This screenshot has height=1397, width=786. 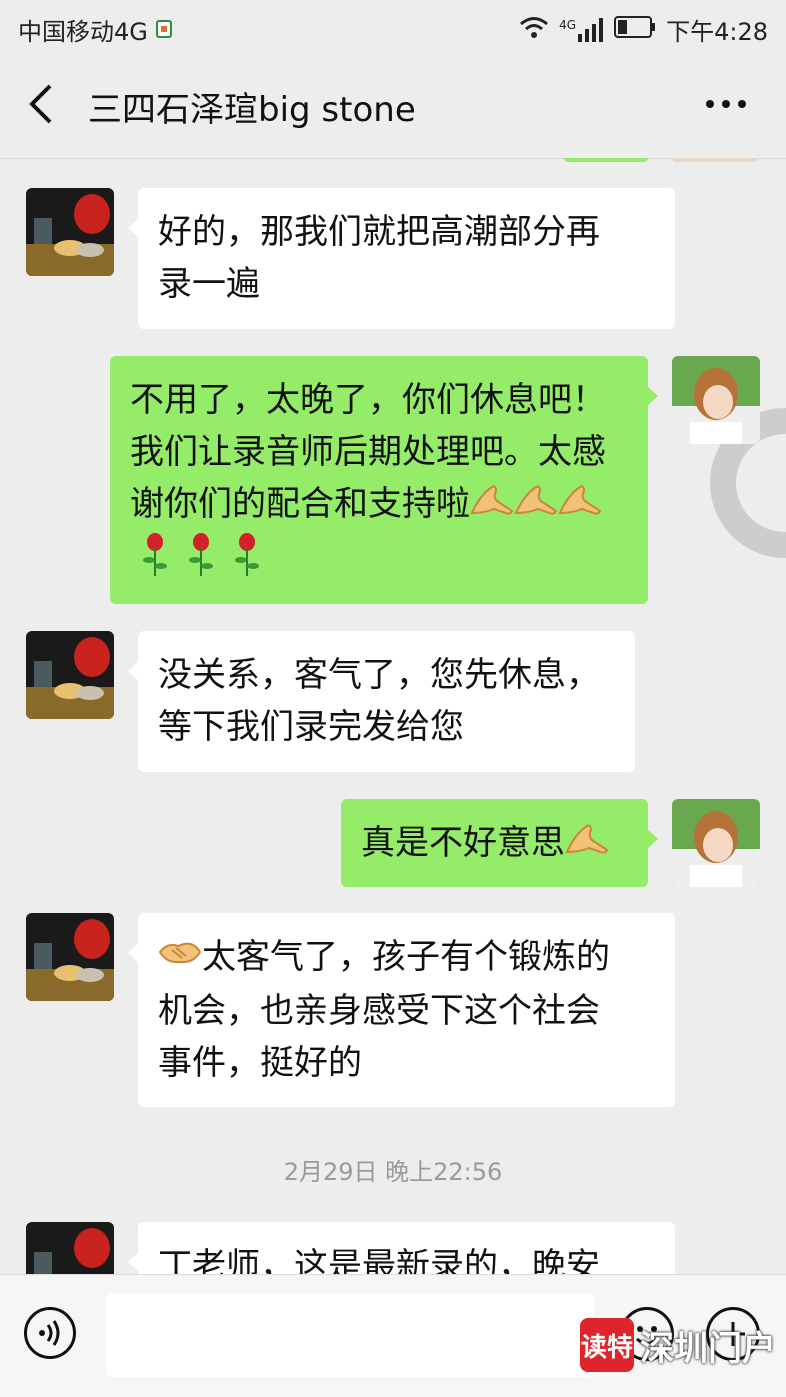 I want to click on chevron-left-icon, so click(x=40, y=104).